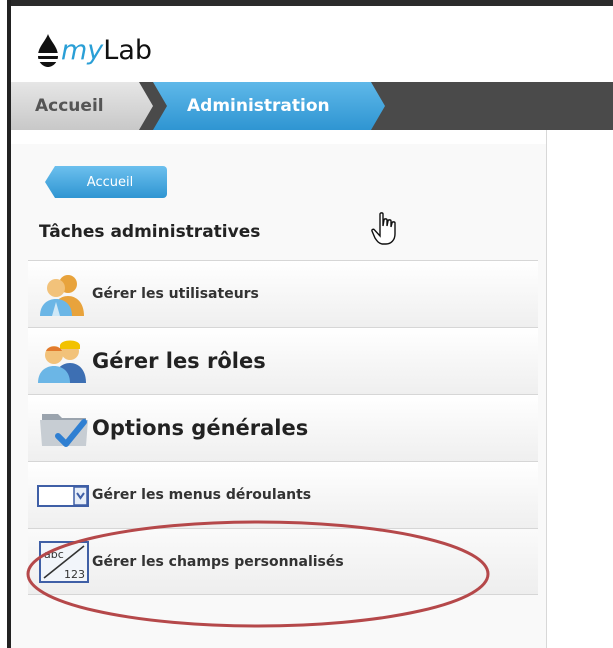  What do you see at coordinates (64, 294) in the screenshot?
I see `users-icon` at bounding box center [64, 294].